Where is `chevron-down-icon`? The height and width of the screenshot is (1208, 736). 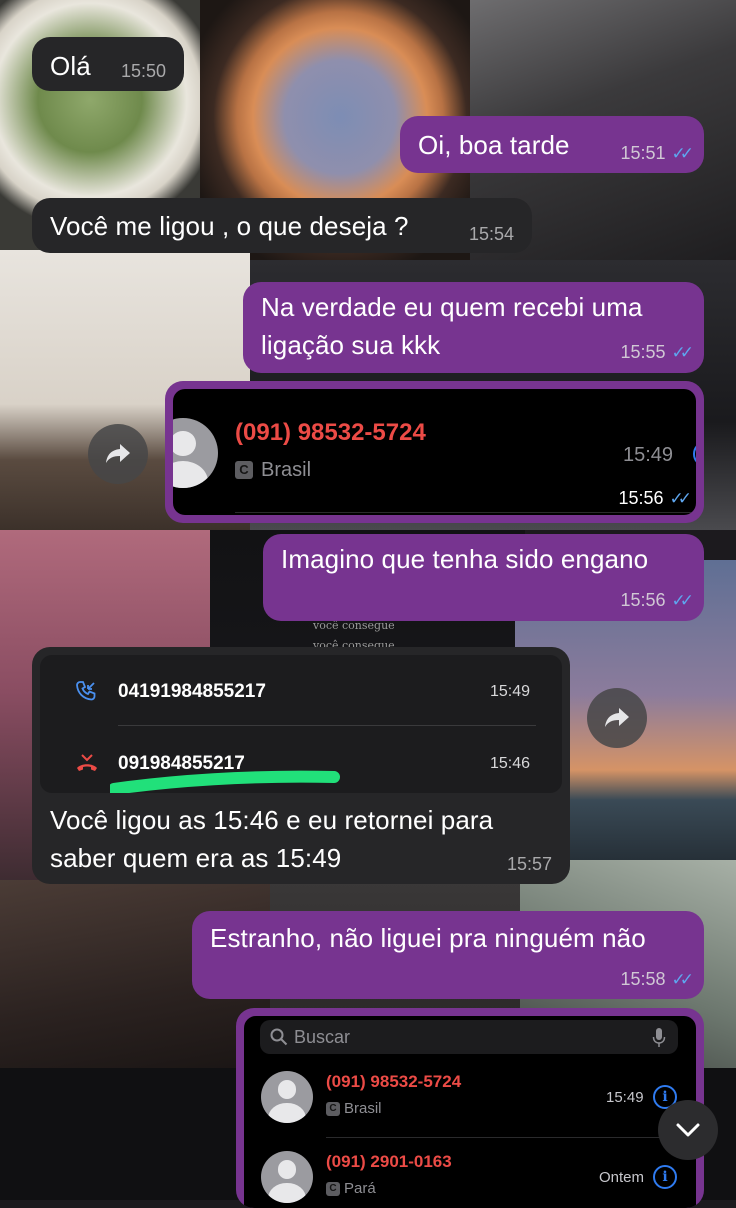 chevron-down-icon is located at coordinates (688, 1130).